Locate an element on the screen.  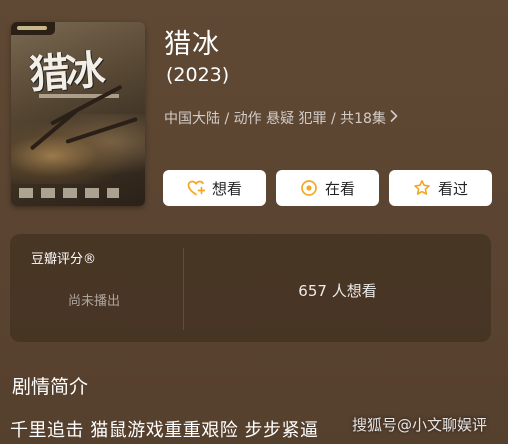
synopsis-text: 千里追击 猫鼠游戏重重艰险 步步紧逼 is located at coordinates (164, 429).